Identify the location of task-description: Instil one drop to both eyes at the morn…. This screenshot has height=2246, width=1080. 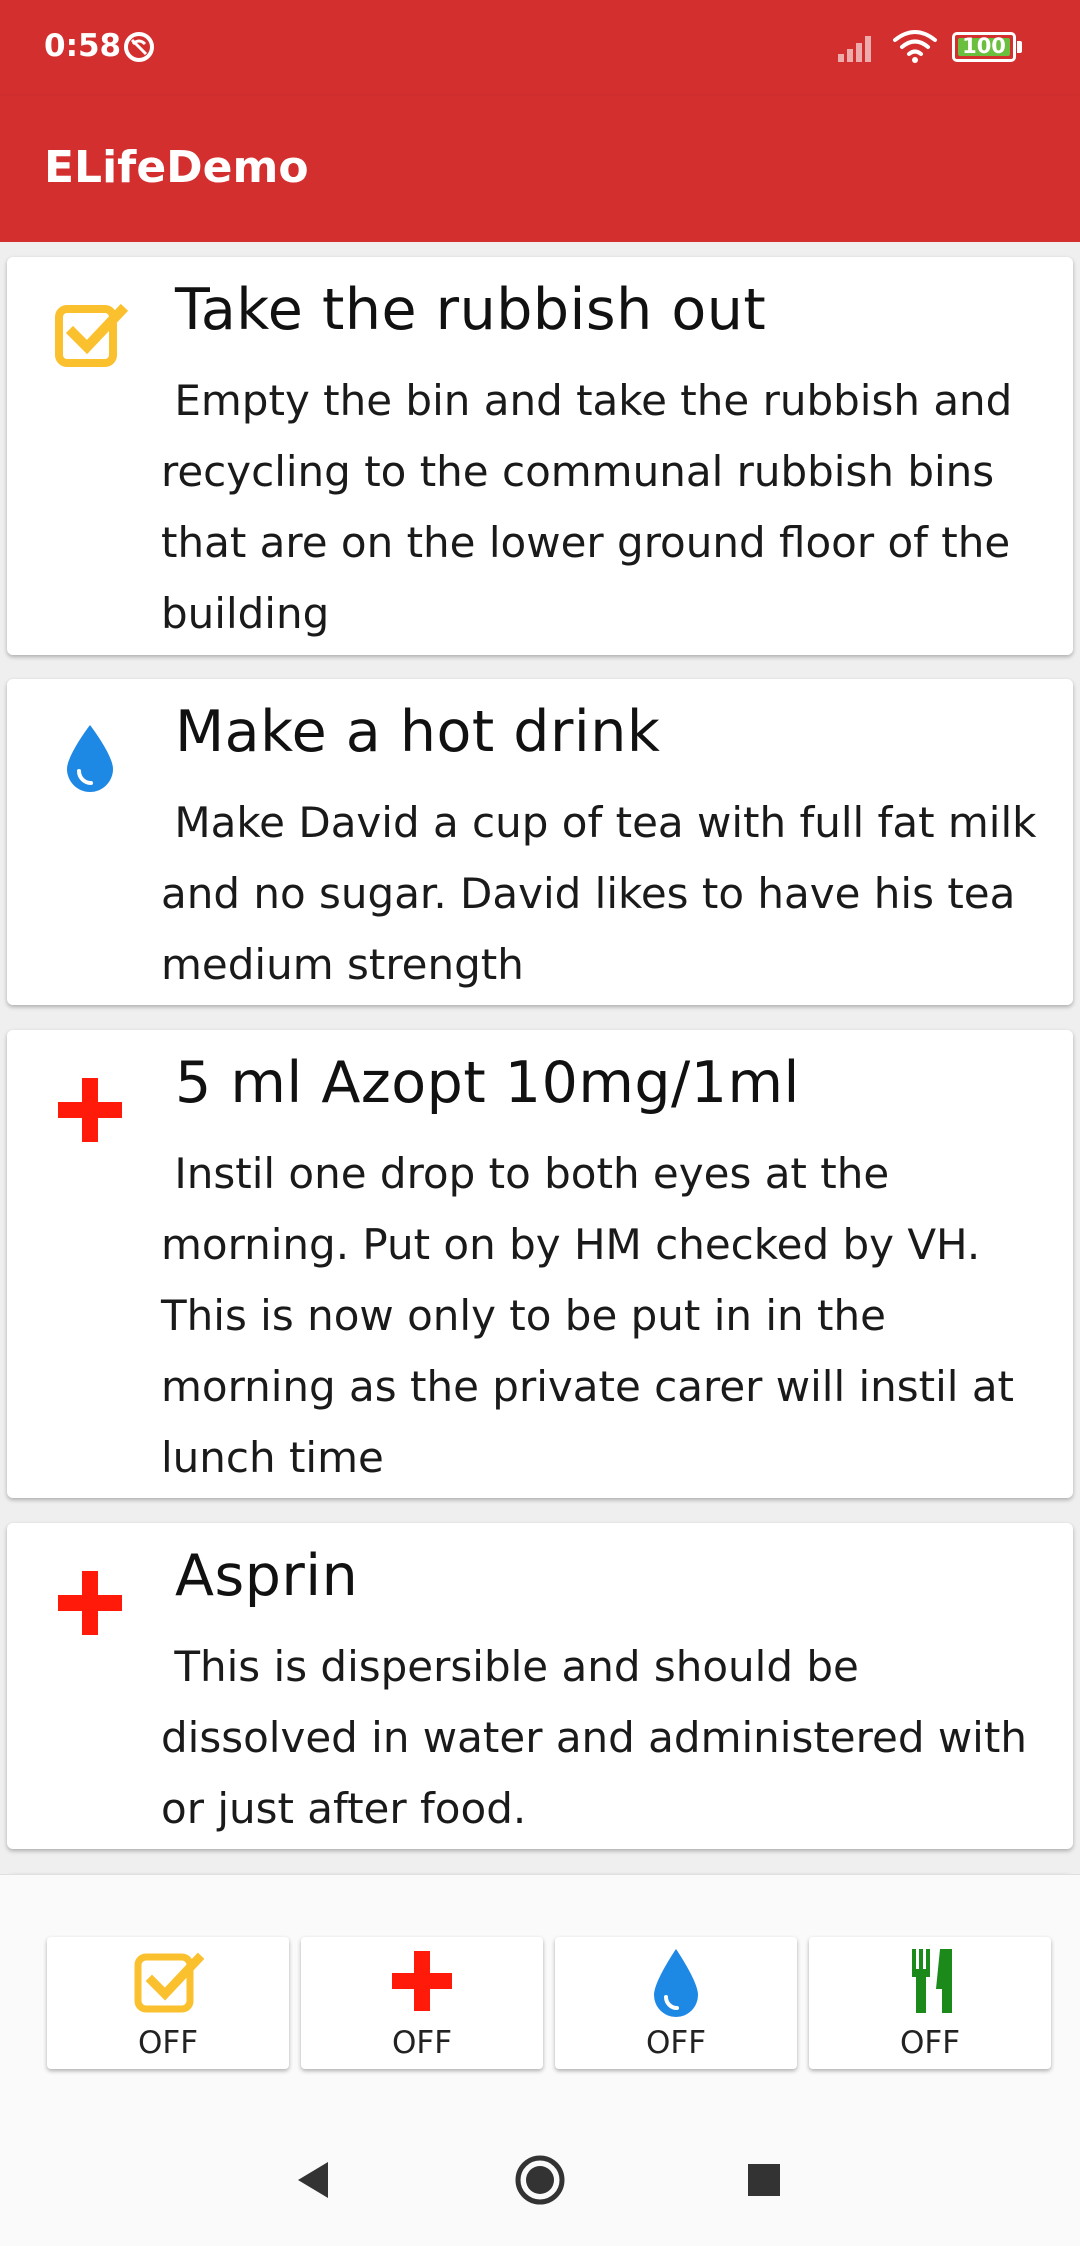
(588, 1315).